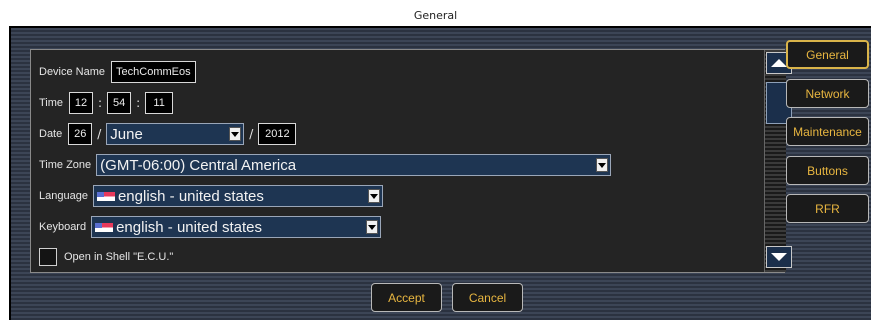 This screenshot has height=325, width=871. What do you see at coordinates (406, 297) in the screenshot?
I see `accept-button: Accept` at bounding box center [406, 297].